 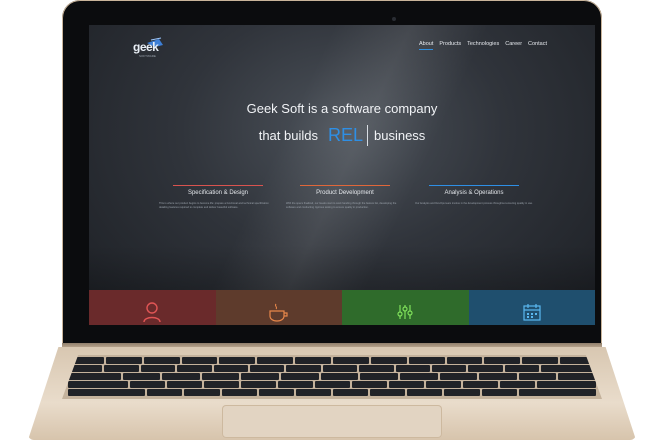 I want to click on calendar-icon, so click(x=532, y=312).